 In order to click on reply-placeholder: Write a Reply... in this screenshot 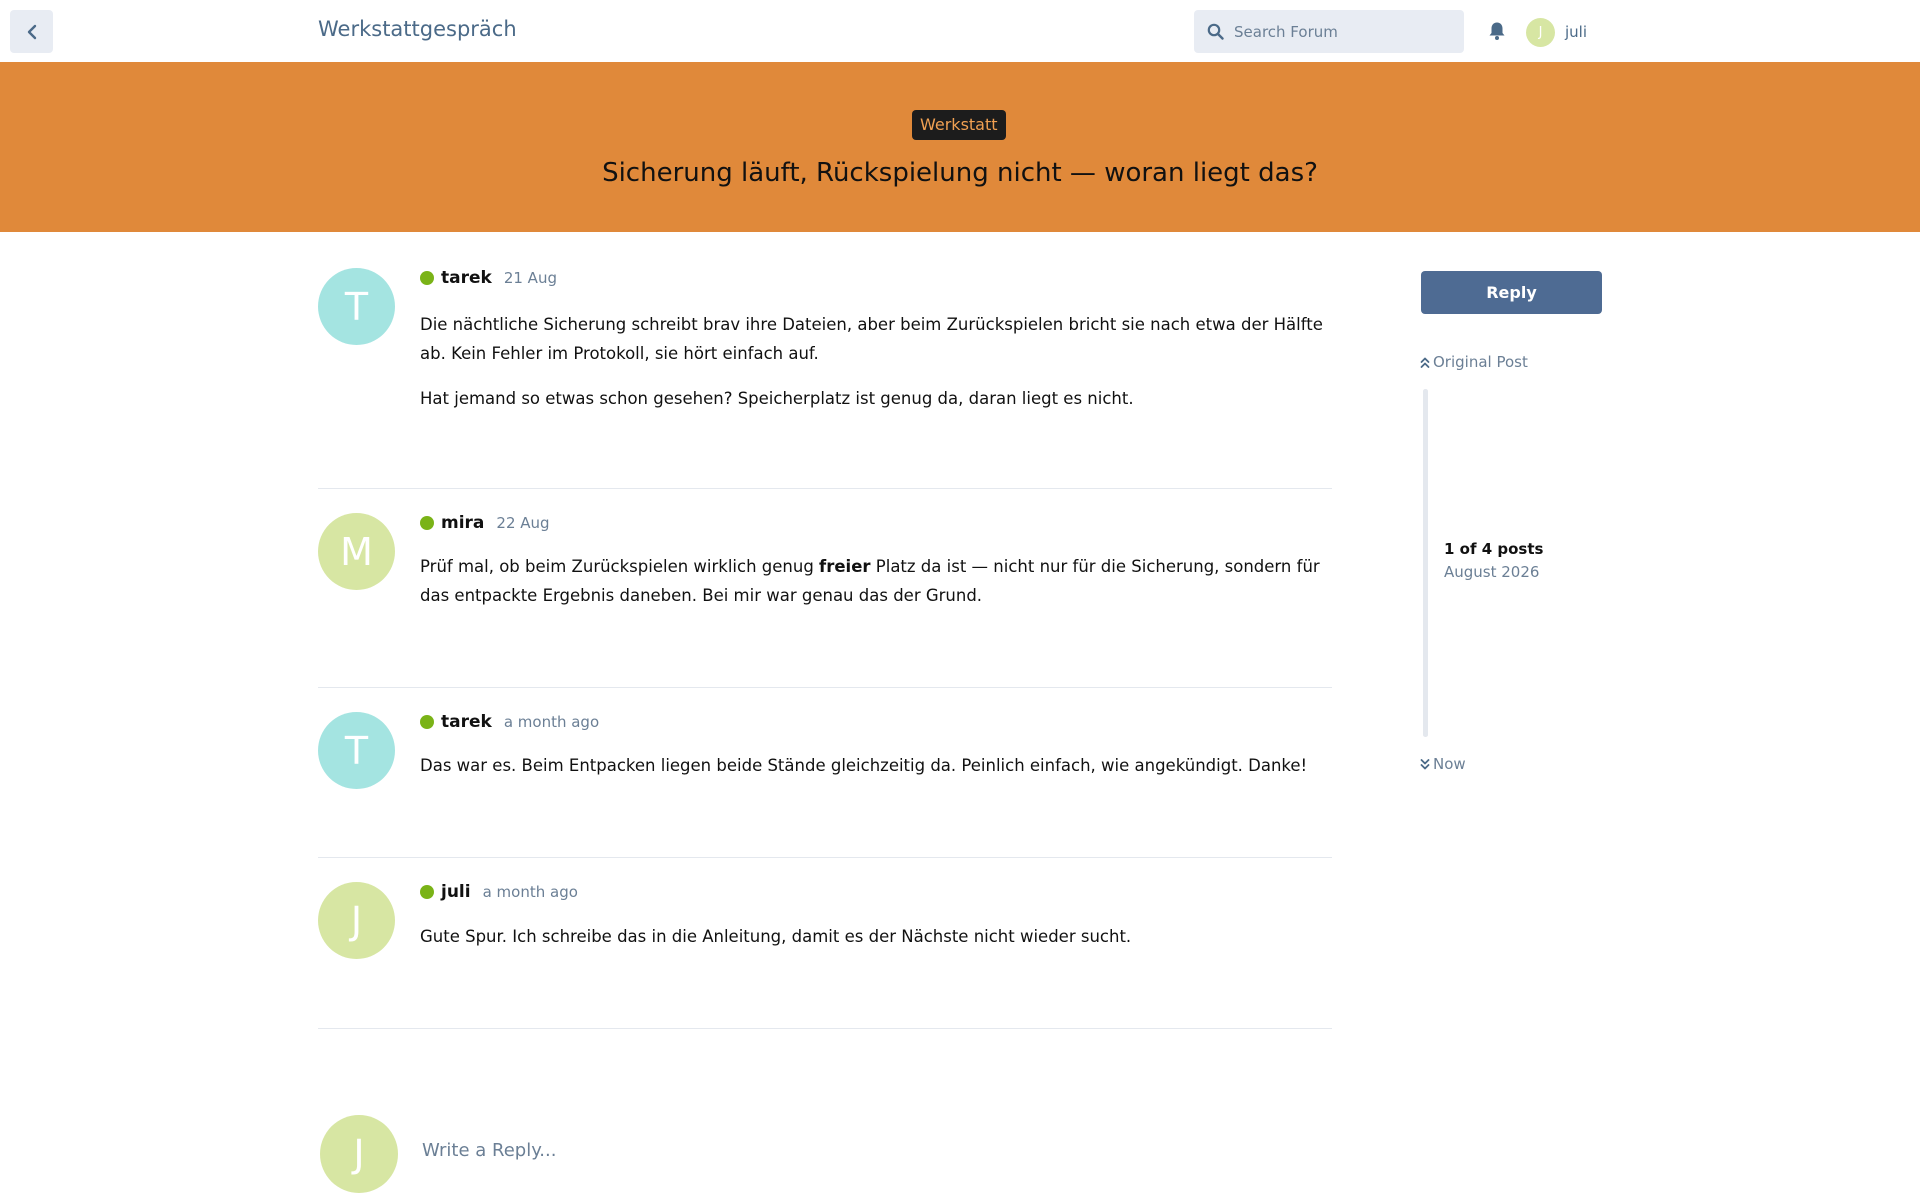, I will do `click(489, 1150)`.